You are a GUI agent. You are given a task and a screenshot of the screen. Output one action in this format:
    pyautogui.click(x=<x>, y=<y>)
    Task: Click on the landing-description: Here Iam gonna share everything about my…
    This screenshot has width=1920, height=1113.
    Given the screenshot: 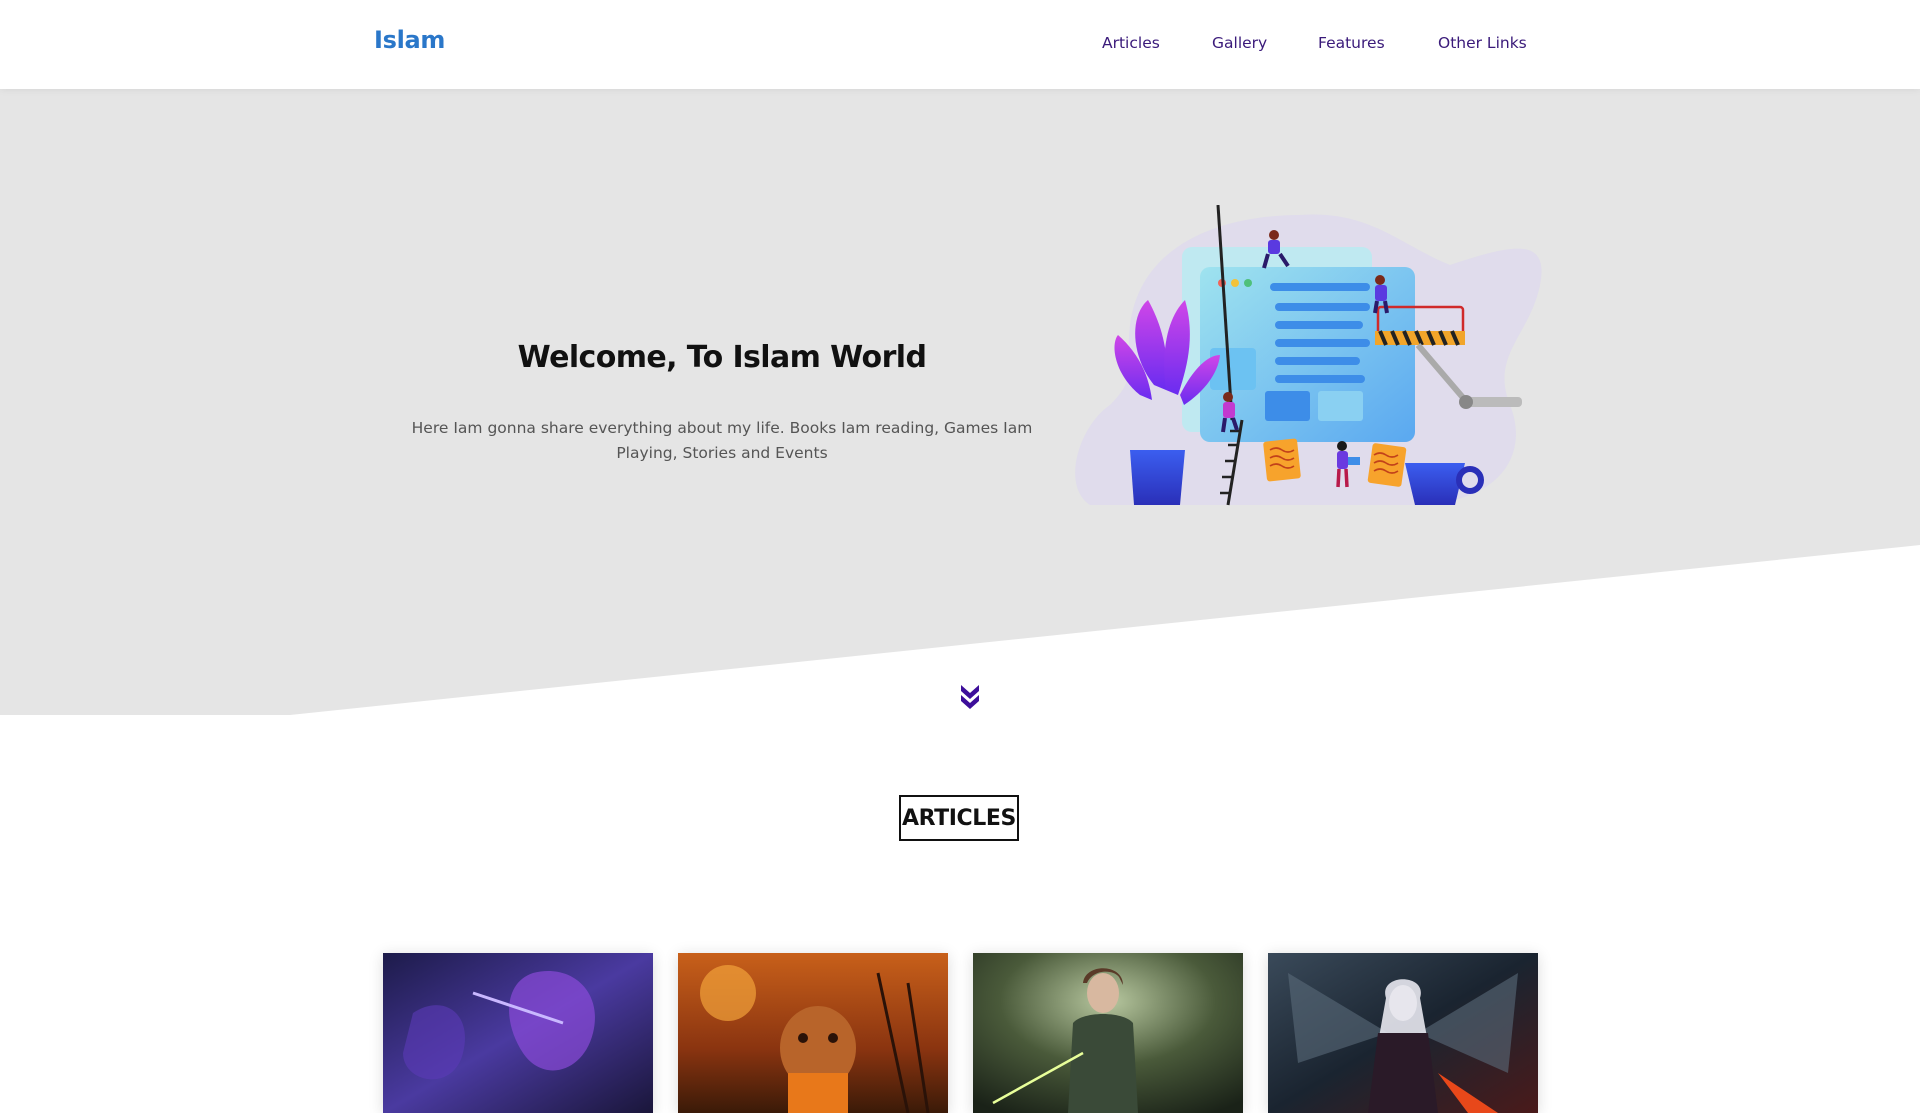 What is the action you would take?
    pyautogui.click(x=722, y=440)
    